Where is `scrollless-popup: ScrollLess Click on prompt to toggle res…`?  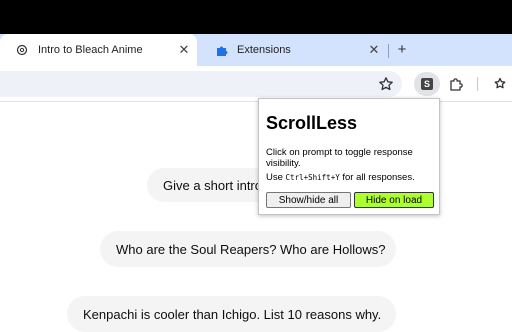 scrollless-popup: ScrollLess Click on prompt to toggle res… is located at coordinates (349, 156).